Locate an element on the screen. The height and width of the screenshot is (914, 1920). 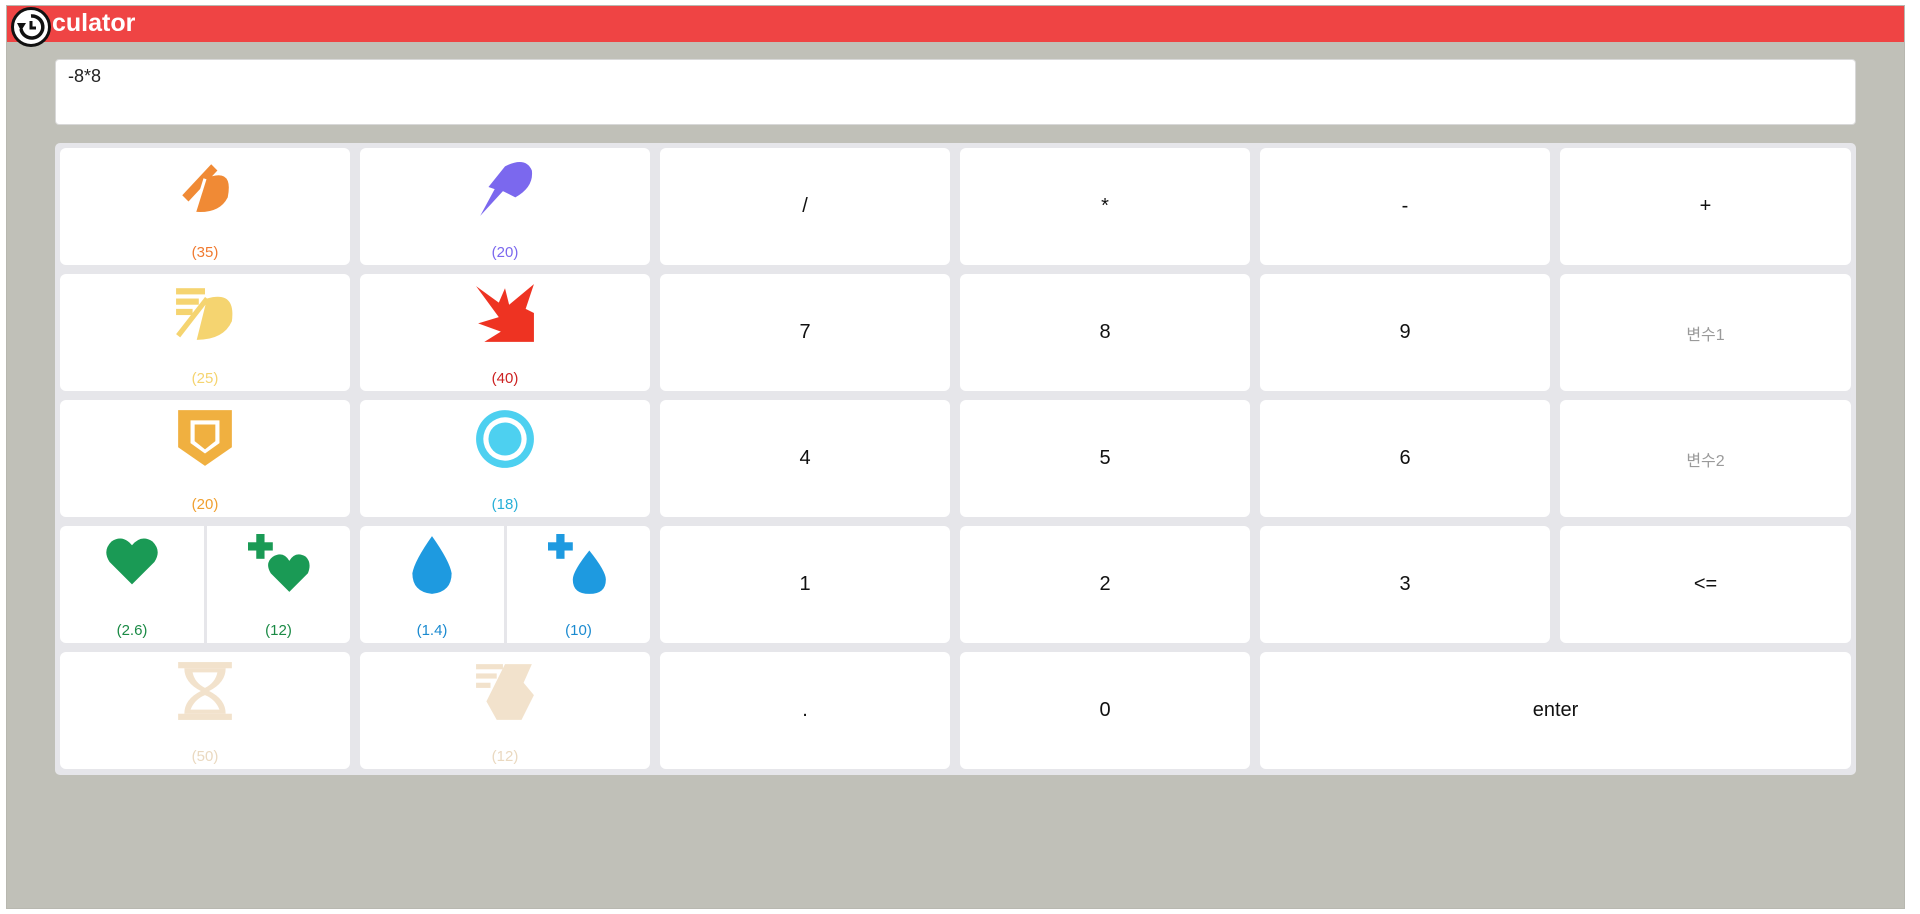
hp-plus-count: (12) is located at coordinates (278, 630).